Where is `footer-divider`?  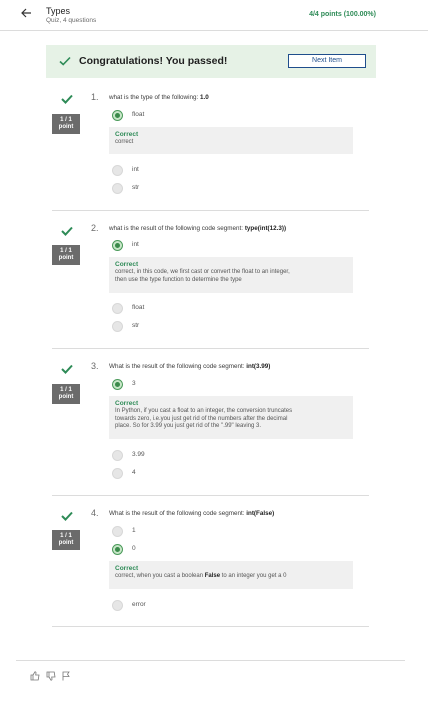
footer-divider is located at coordinates (210, 660).